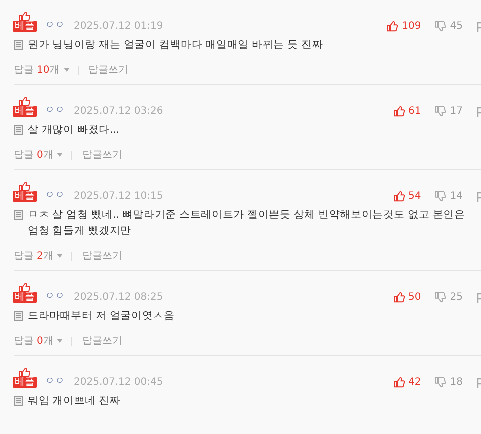 This screenshot has height=434, width=481. Describe the element at coordinates (119, 382) in the screenshot. I see `comment-date: 2025.07.12 00:45` at that location.